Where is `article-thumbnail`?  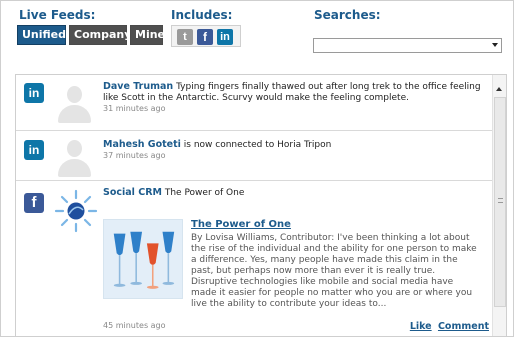 article-thumbnail is located at coordinates (143, 259).